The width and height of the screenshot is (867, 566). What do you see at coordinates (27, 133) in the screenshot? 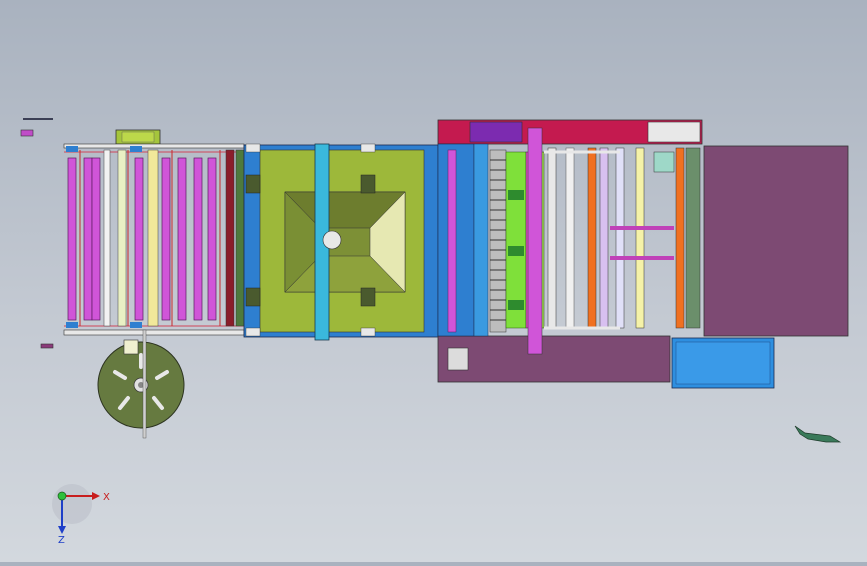
I see `stray-small-part` at bounding box center [27, 133].